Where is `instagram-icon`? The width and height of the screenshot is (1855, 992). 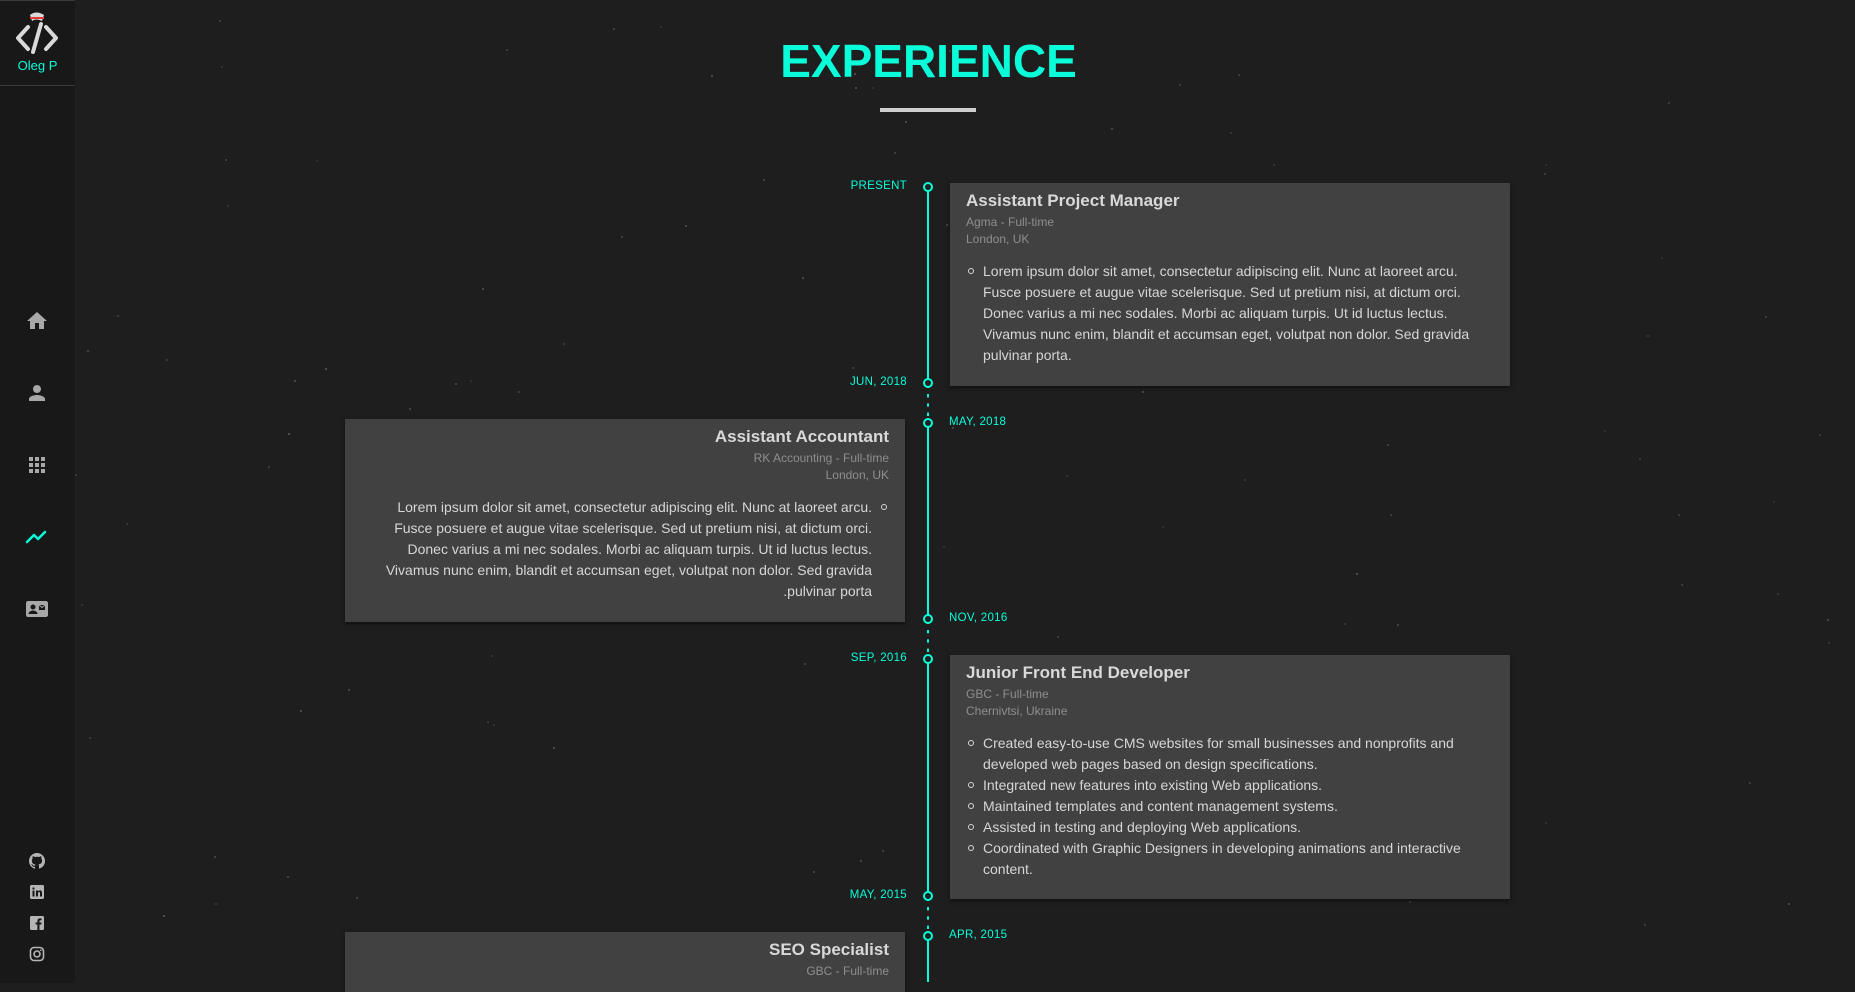
instagram-icon is located at coordinates (37, 954).